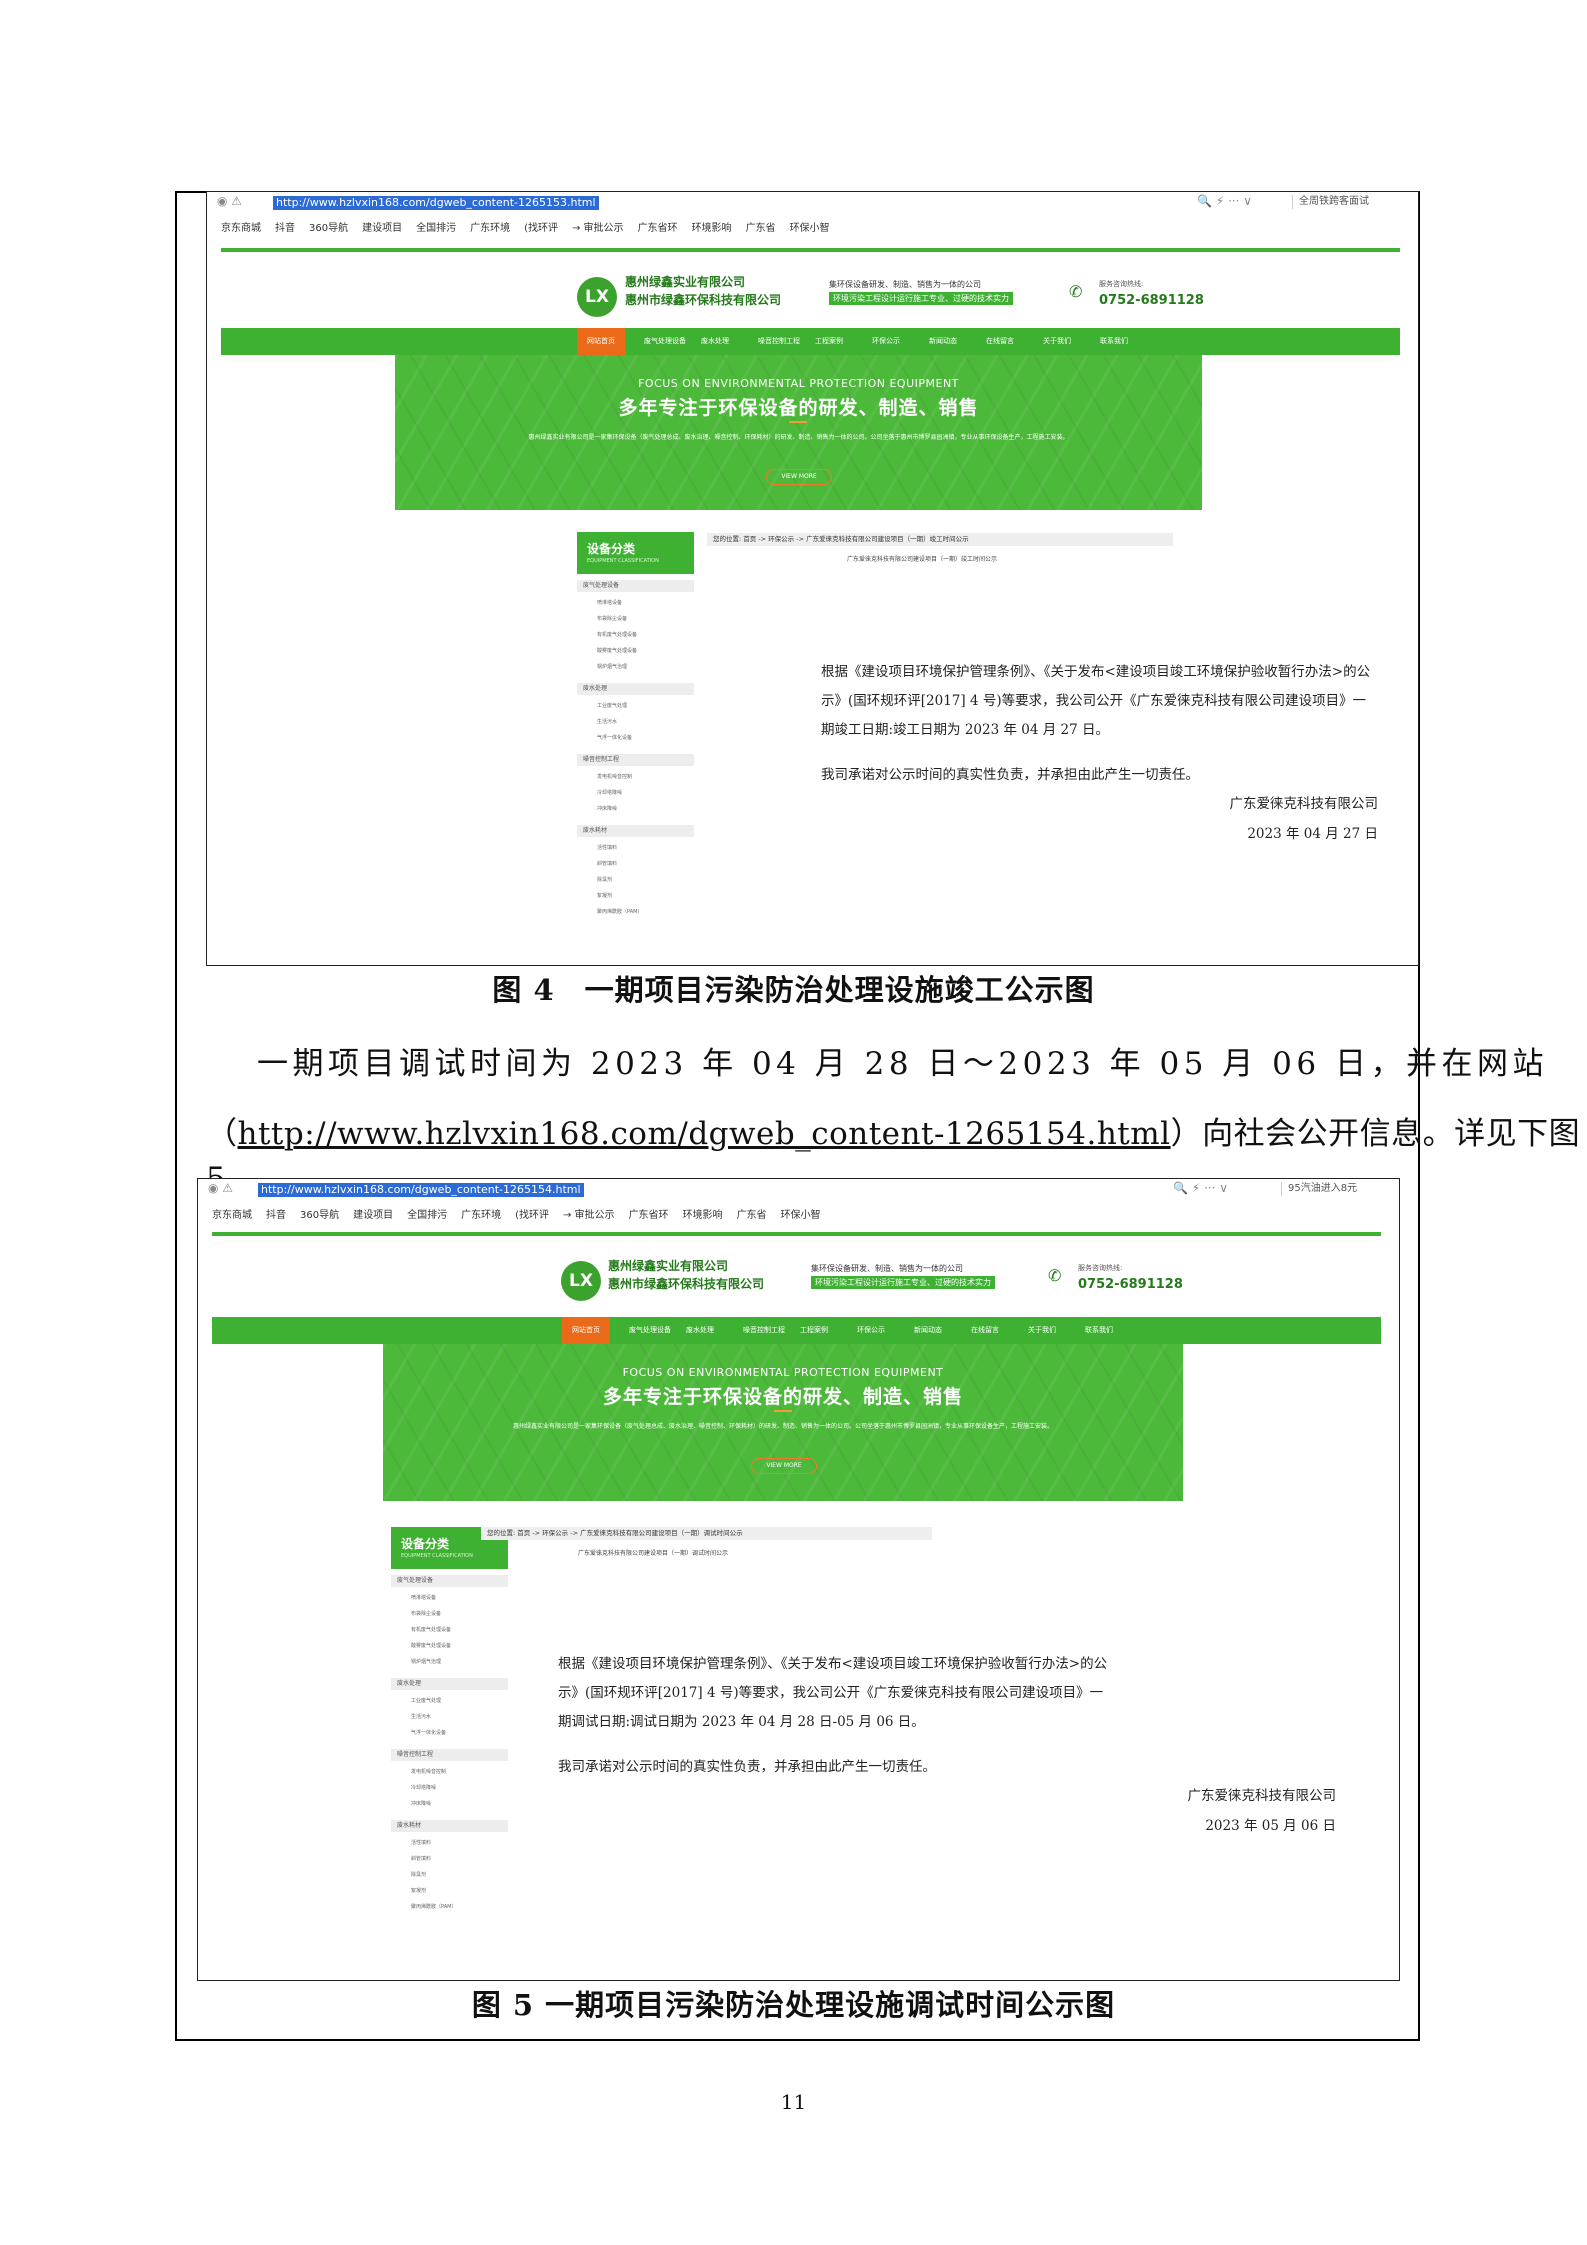 This screenshot has width=1587, height=2245. I want to click on signature-block: 广东爱徕克科技有限公司 2023 年 04 月 27 日, so click(1304, 819).